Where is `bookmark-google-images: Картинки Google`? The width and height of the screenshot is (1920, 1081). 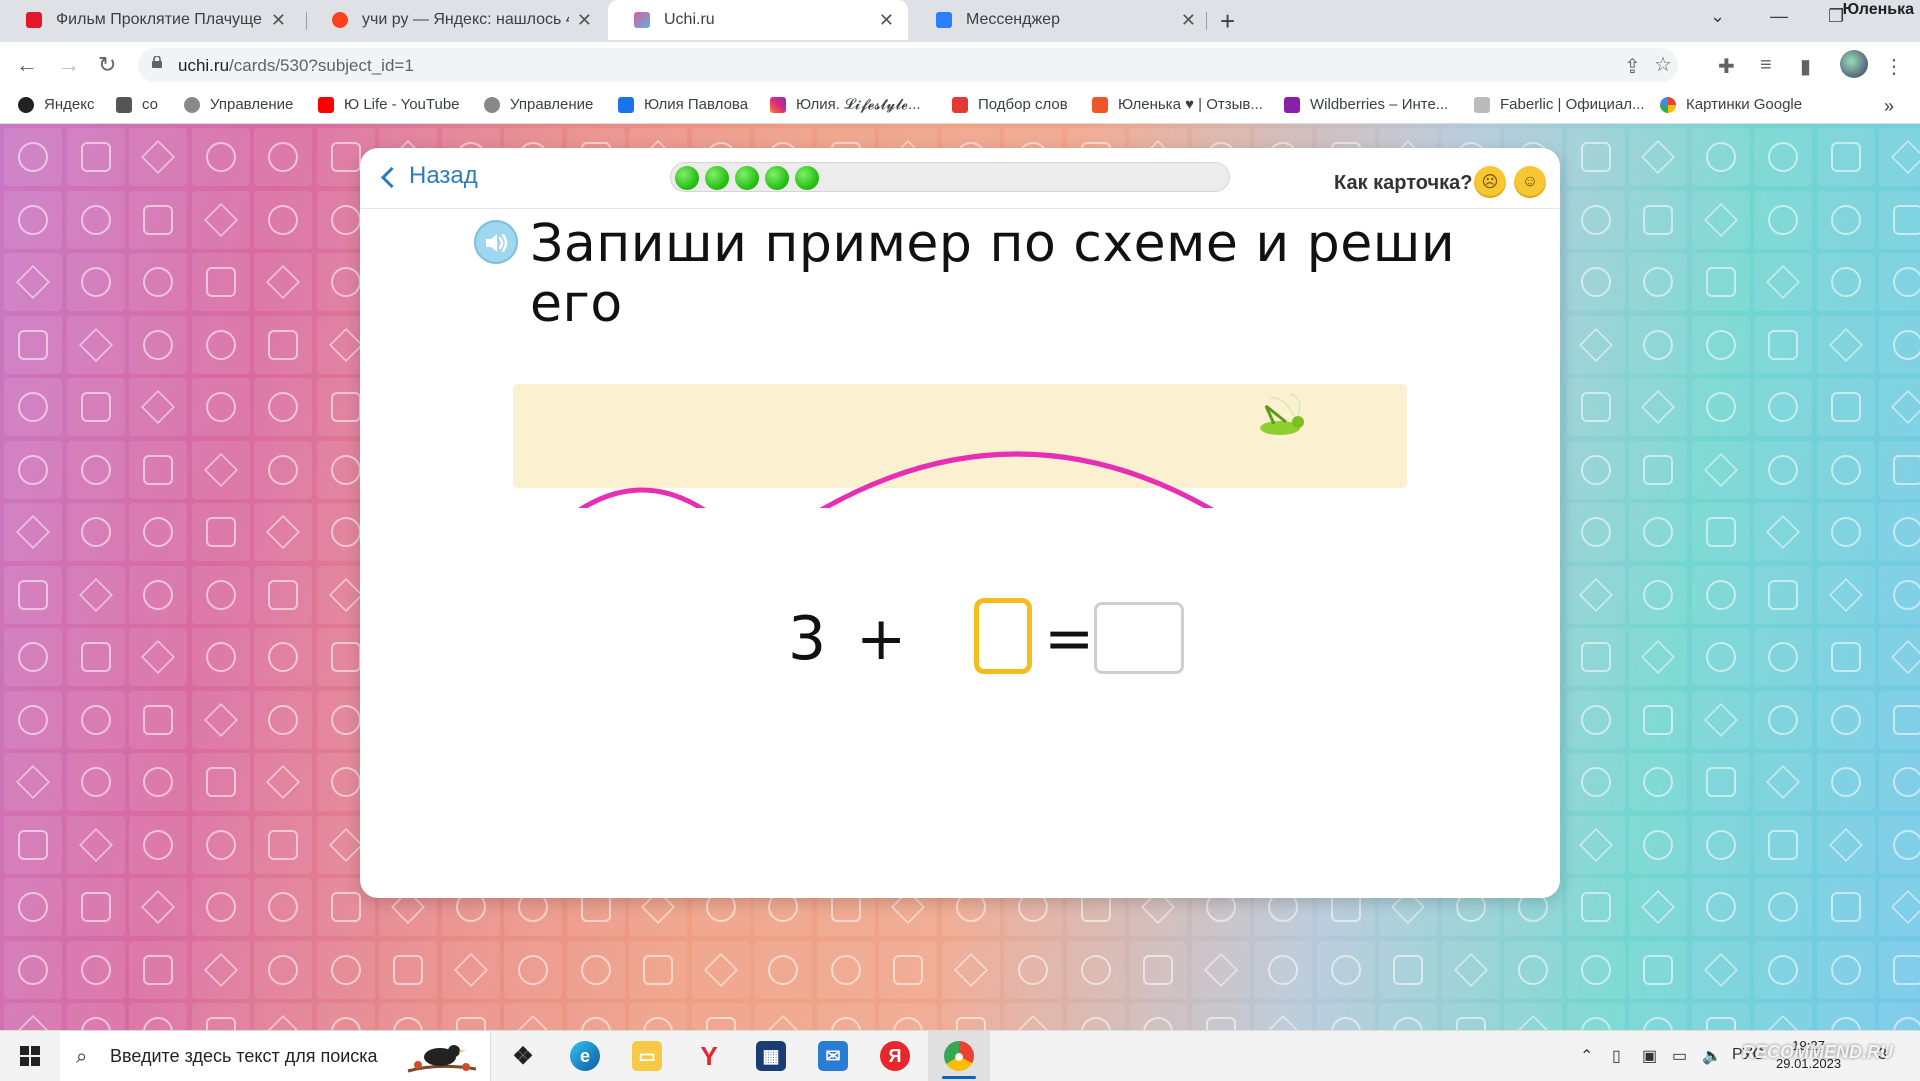
bookmark-google-images: Картинки Google is located at coordinates (1731, 104).